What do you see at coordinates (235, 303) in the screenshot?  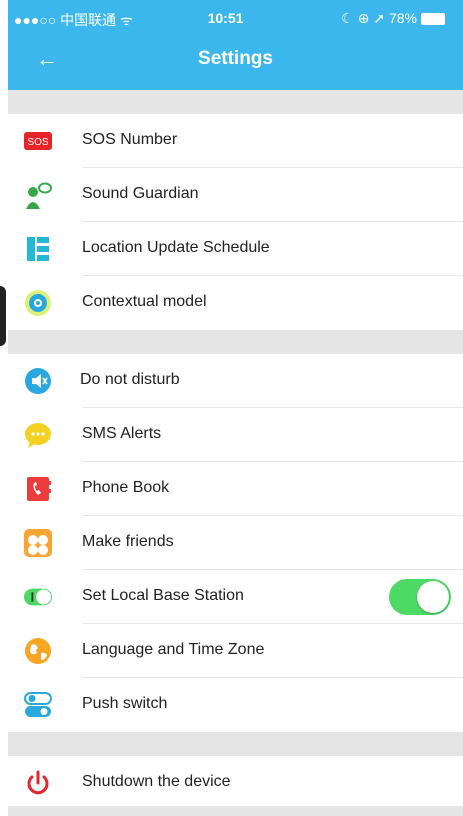 I see `settings-item-contextual-model: Contextual model` at bounding box center [235, 303].